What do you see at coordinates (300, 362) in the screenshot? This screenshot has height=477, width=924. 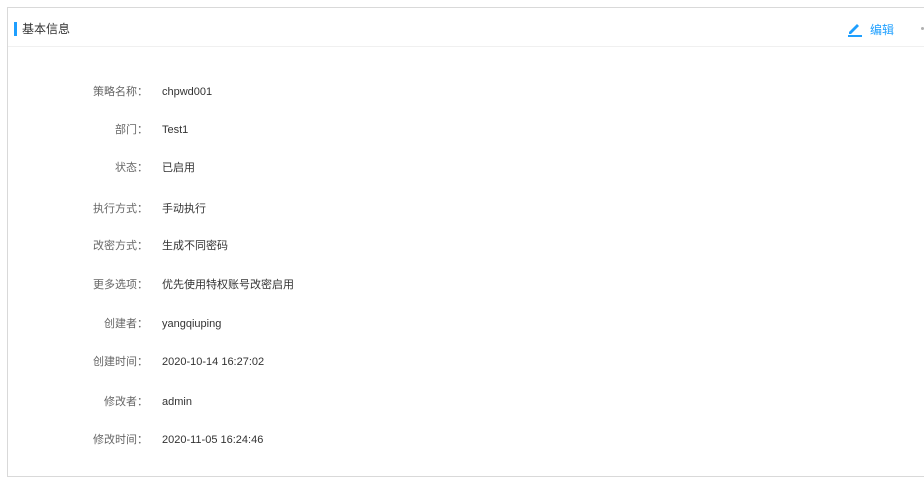 I see `field-row-created-time: 创建时间： 2020-10-14 16:27:02` at bounding box center [300, 362].